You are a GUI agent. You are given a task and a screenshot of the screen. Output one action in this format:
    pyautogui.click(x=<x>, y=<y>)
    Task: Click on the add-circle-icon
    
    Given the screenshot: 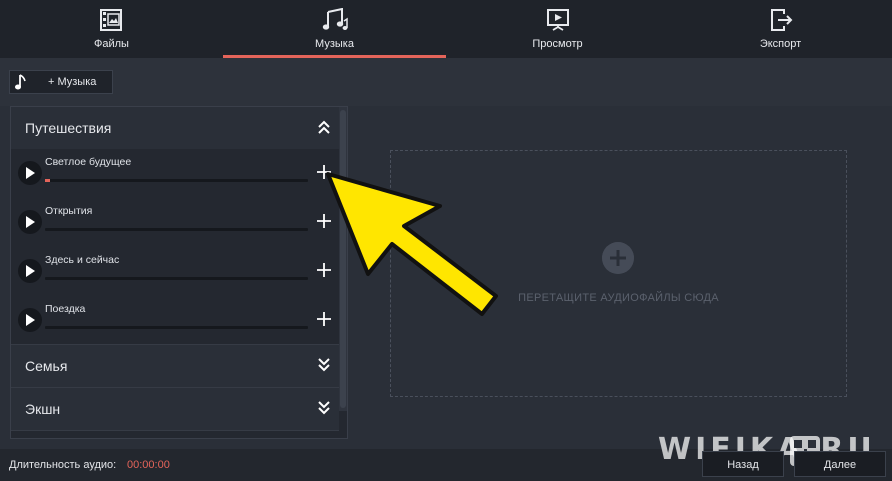 What is the action you would take?
    pyautogui.click(x=618, y=258)
    